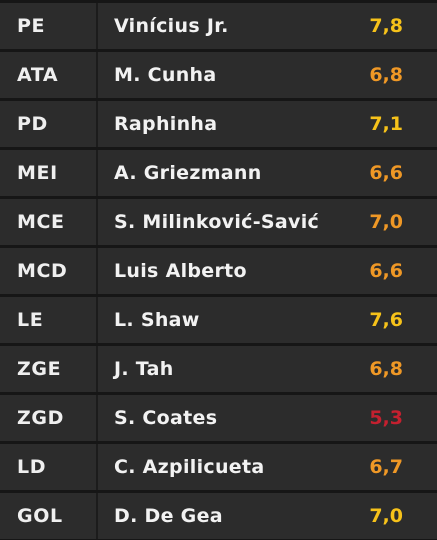 This screenshot has height=540, width=437. I want to click on player-row: GOL D. De Gea 7,0, so click(218, 516).